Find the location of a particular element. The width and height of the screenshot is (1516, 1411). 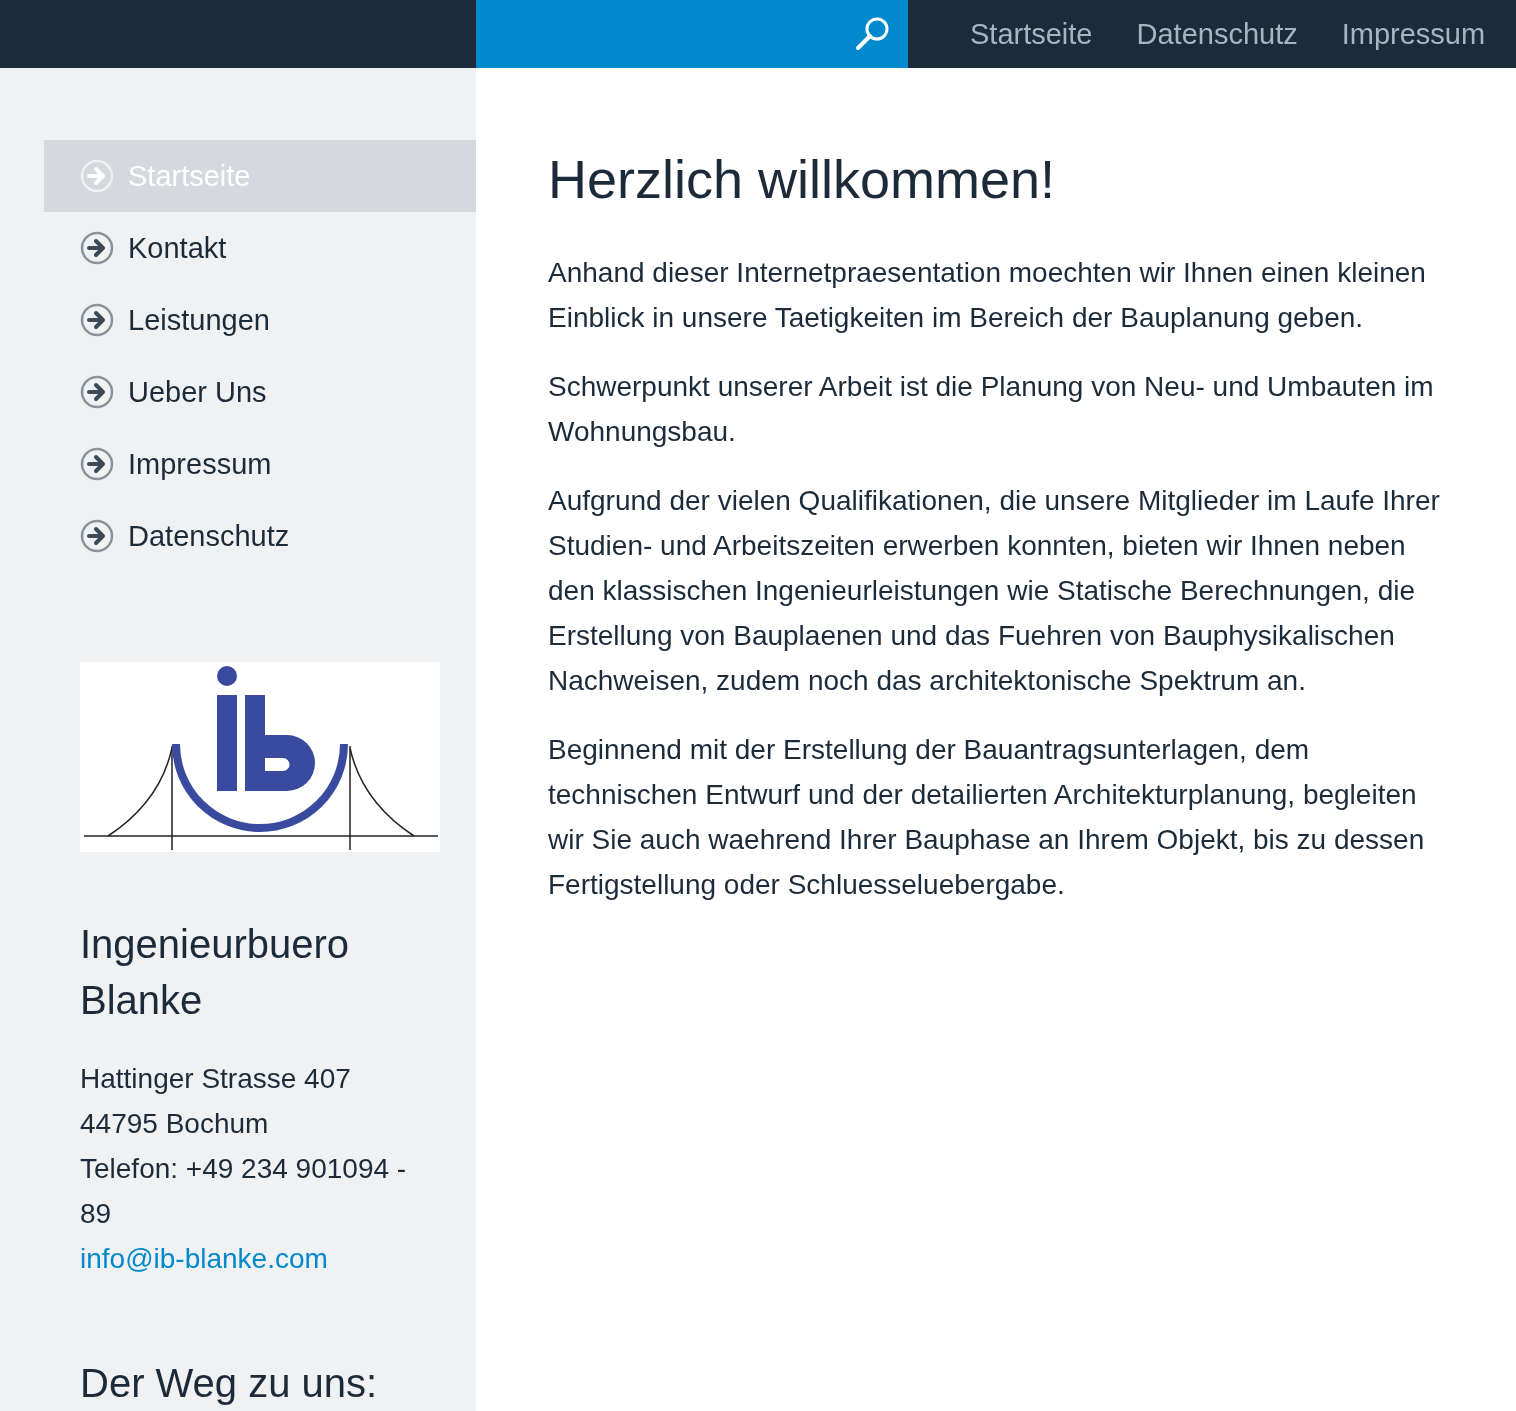

address-line: Telefon: +49 234 901094 - 89 is located at coordinates (244, 1191).